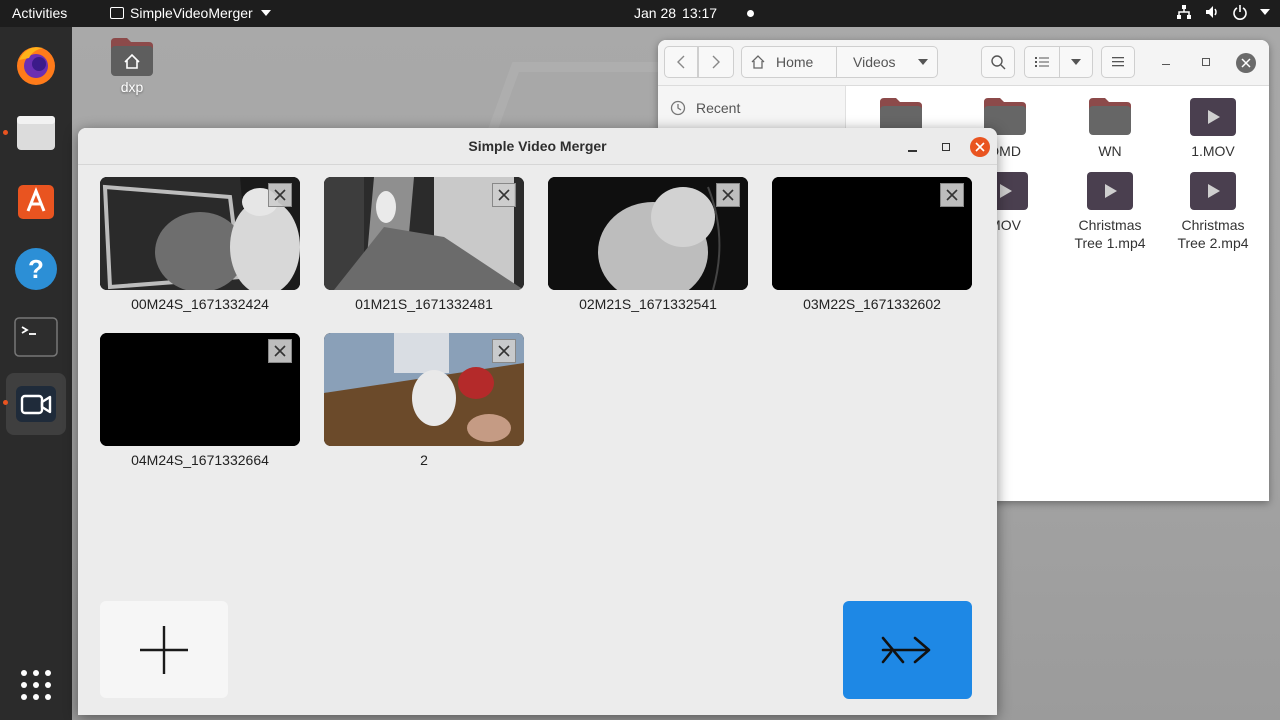  What do you see at coordinates (1110, 212) in the screenshot?
I see `file-item: Christmas Tree 1.mp4` at bounding box center [1110, 212].